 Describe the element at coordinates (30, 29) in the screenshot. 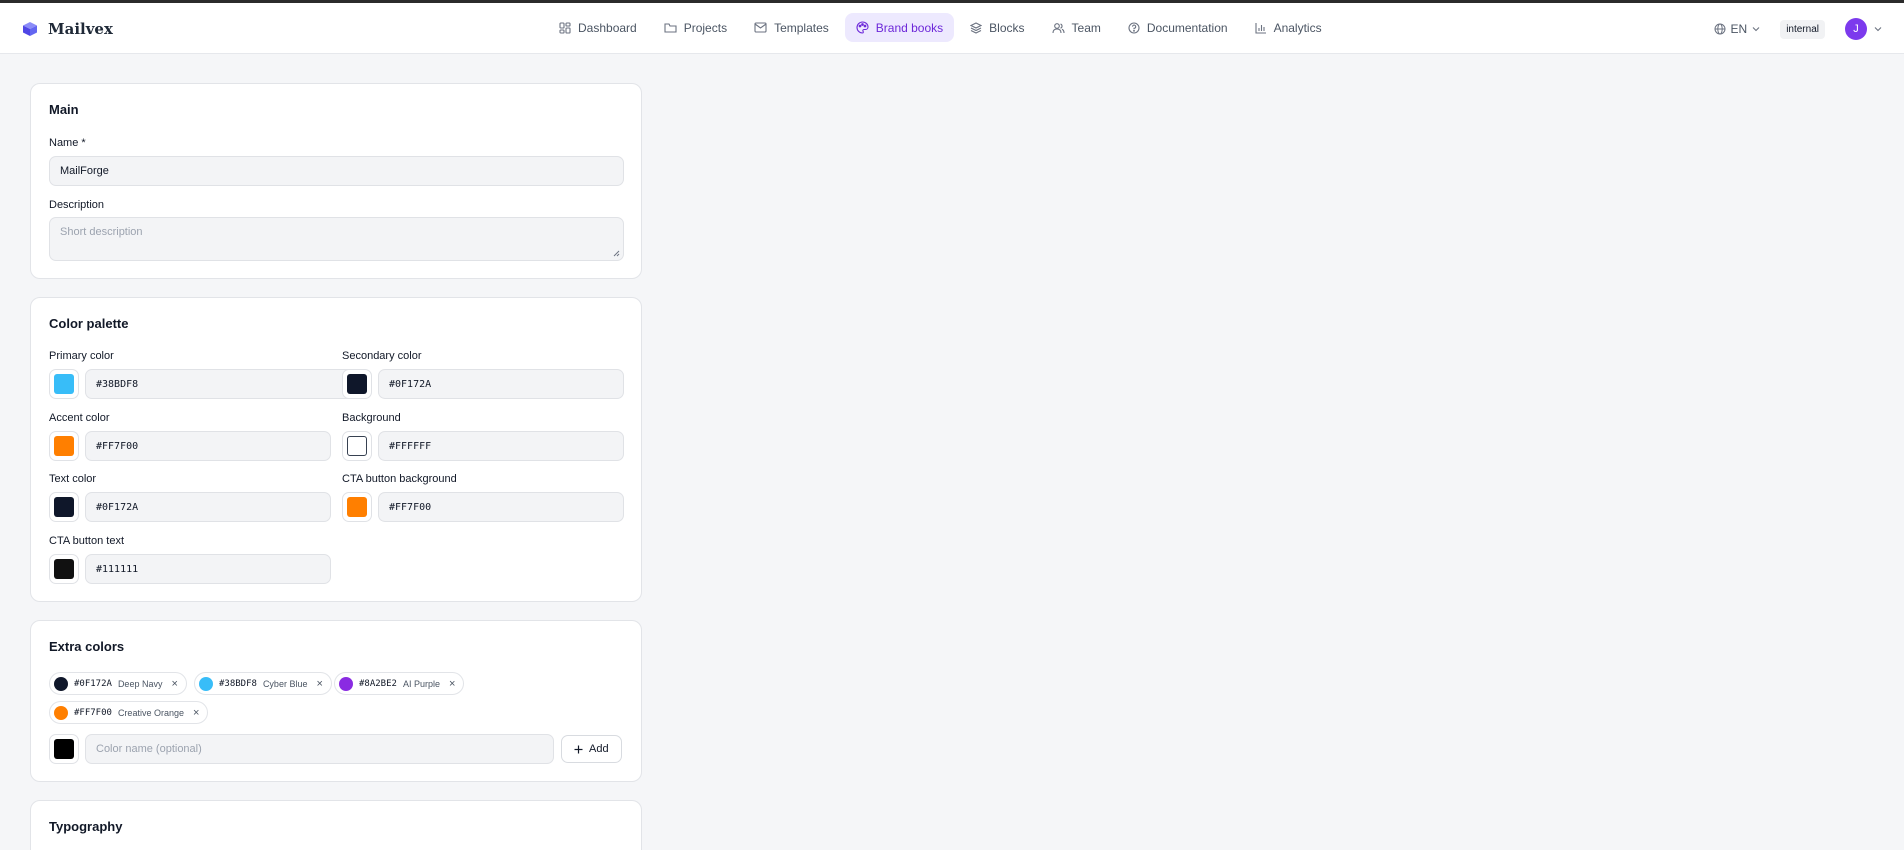

I see `cube-logo-icon` at that location.